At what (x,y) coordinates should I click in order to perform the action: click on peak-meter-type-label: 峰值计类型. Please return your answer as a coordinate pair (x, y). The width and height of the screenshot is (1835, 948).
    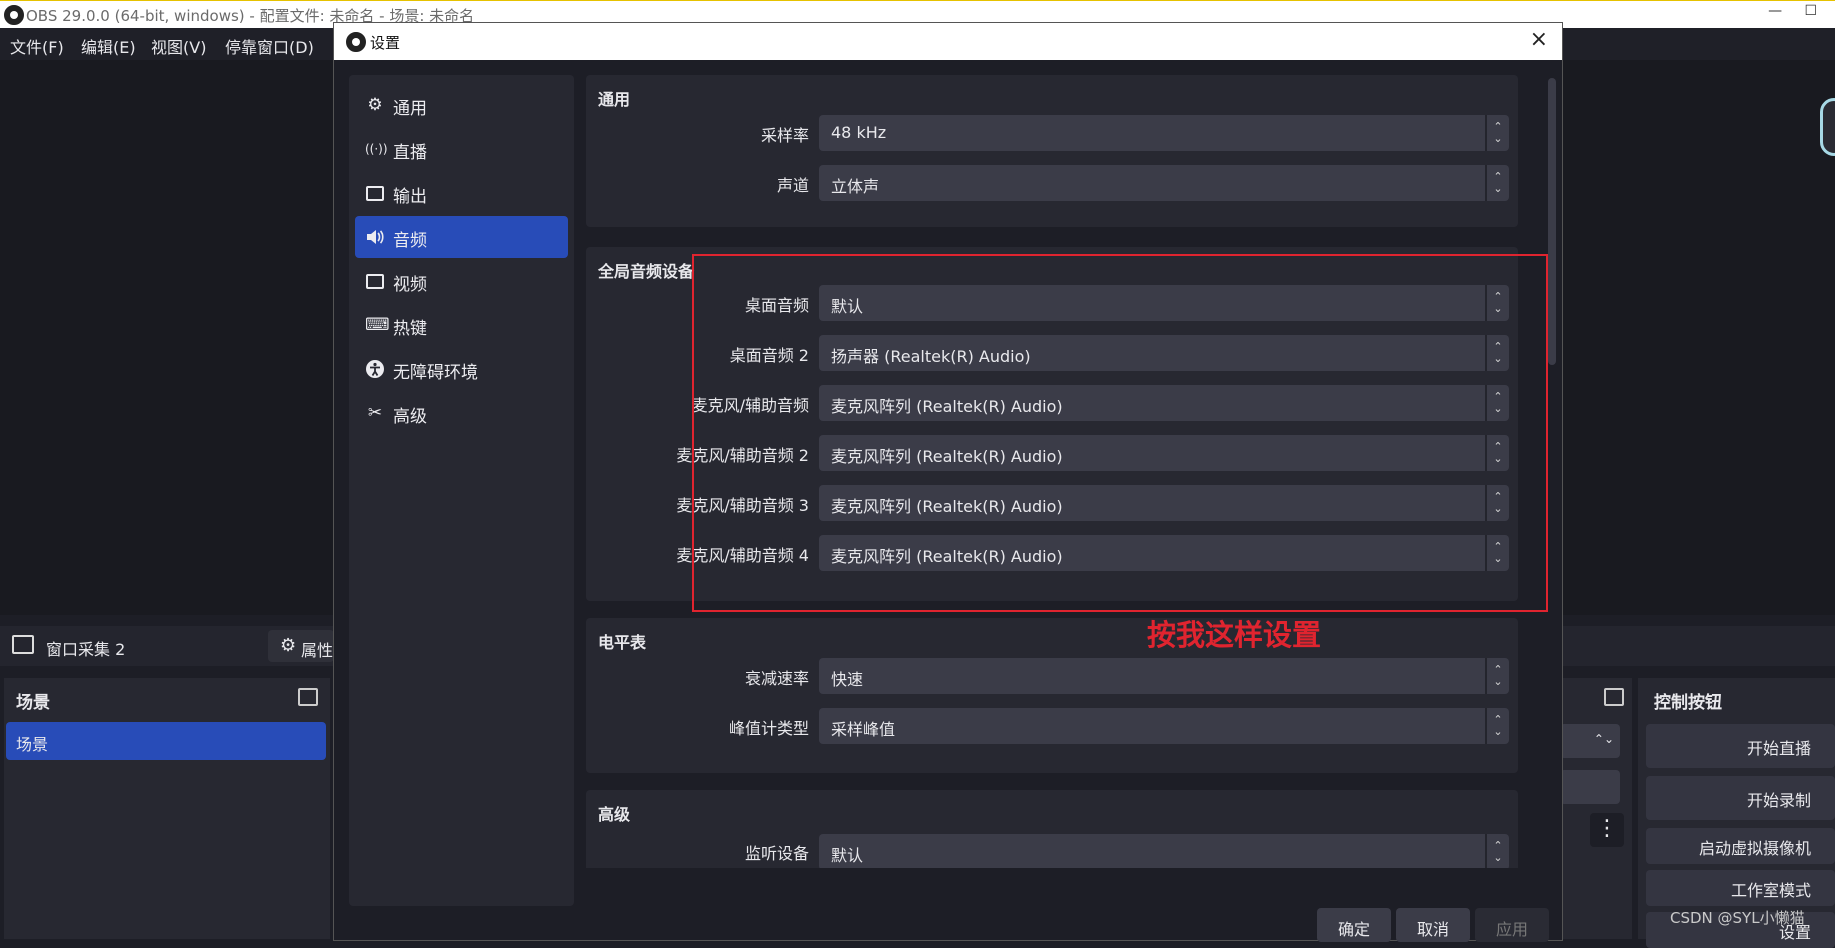
    Looking at the image, I should click on (768, 728).